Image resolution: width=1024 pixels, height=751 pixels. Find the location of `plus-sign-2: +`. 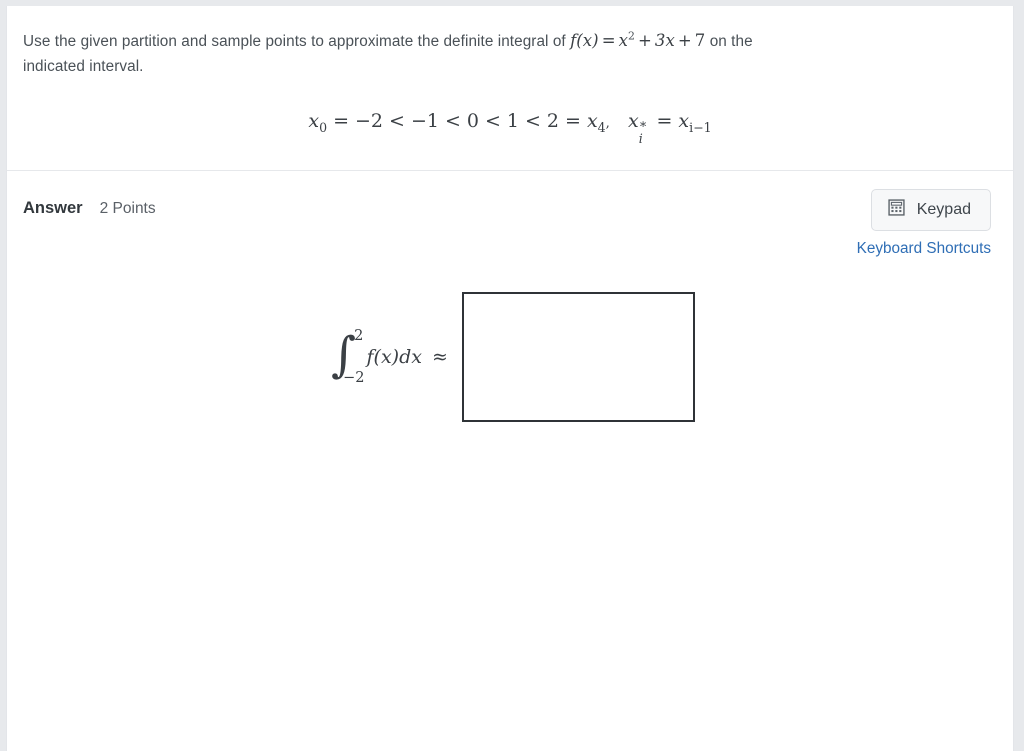

plus-sign-2: + is located at coordinates (684, 40).